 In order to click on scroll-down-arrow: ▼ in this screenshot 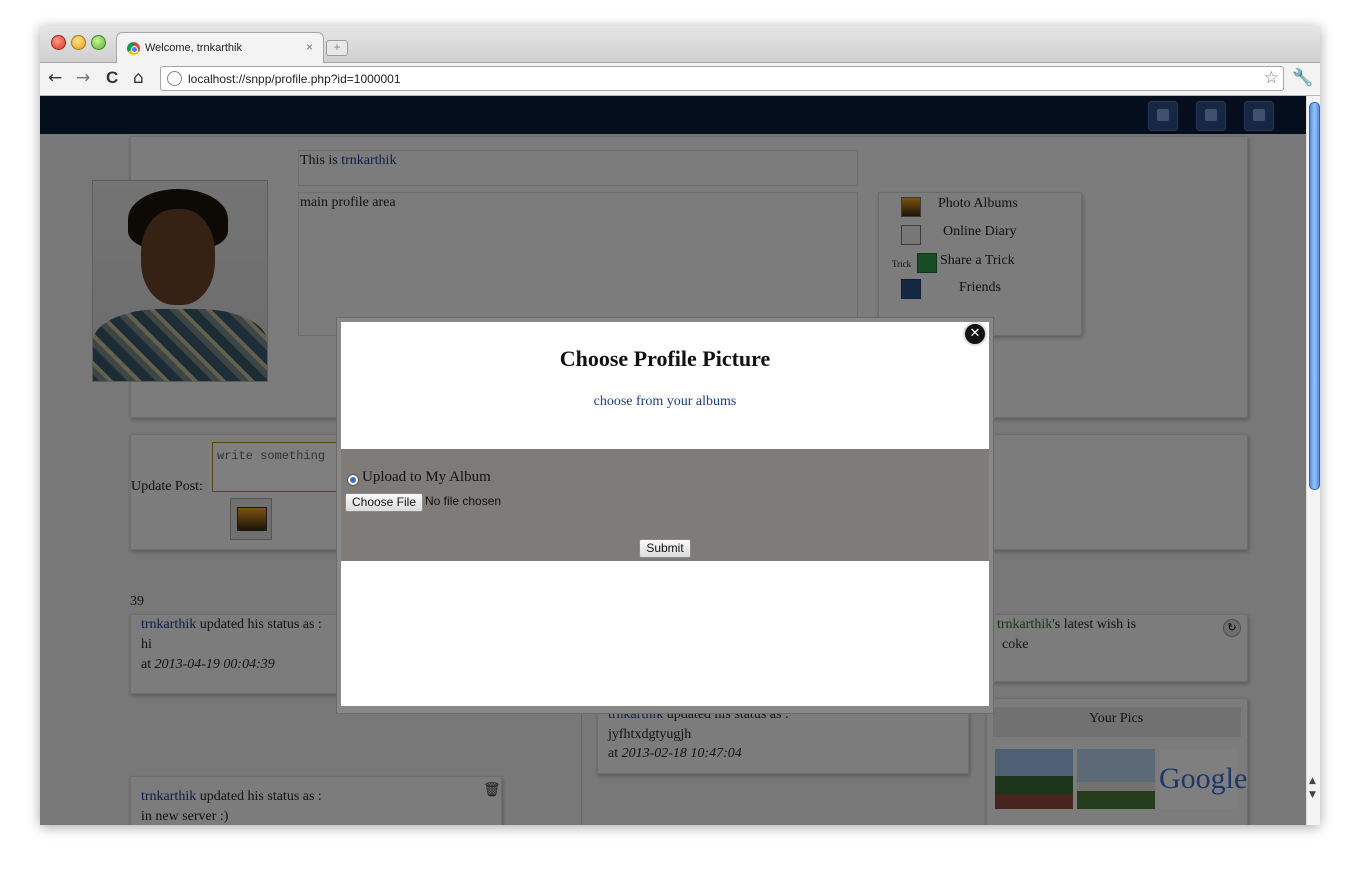, I will do `click(1312, 795)`.